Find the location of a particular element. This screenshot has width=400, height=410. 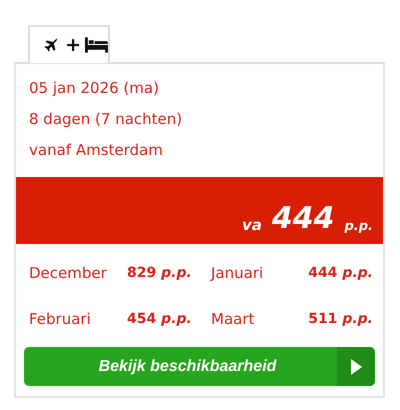

plus-sign: + is located at coordinates (73, 45).